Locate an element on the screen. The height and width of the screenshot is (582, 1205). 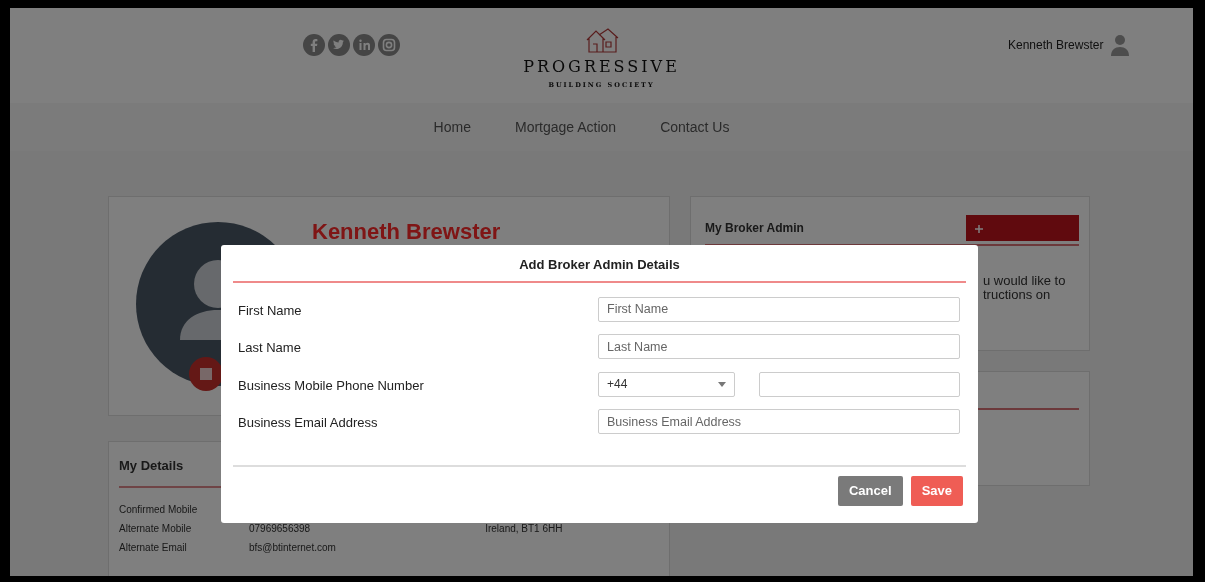
cancel-button: Cancel is located at coordinates (870, 490).